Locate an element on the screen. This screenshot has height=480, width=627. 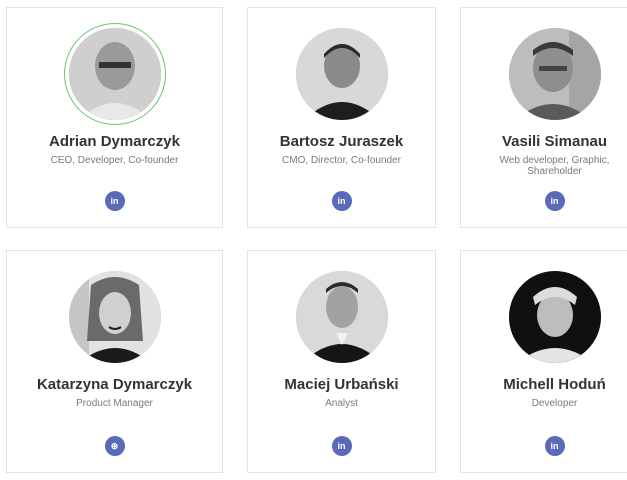
member-name: Michell Hoduń is located at coordinates (554, 384).